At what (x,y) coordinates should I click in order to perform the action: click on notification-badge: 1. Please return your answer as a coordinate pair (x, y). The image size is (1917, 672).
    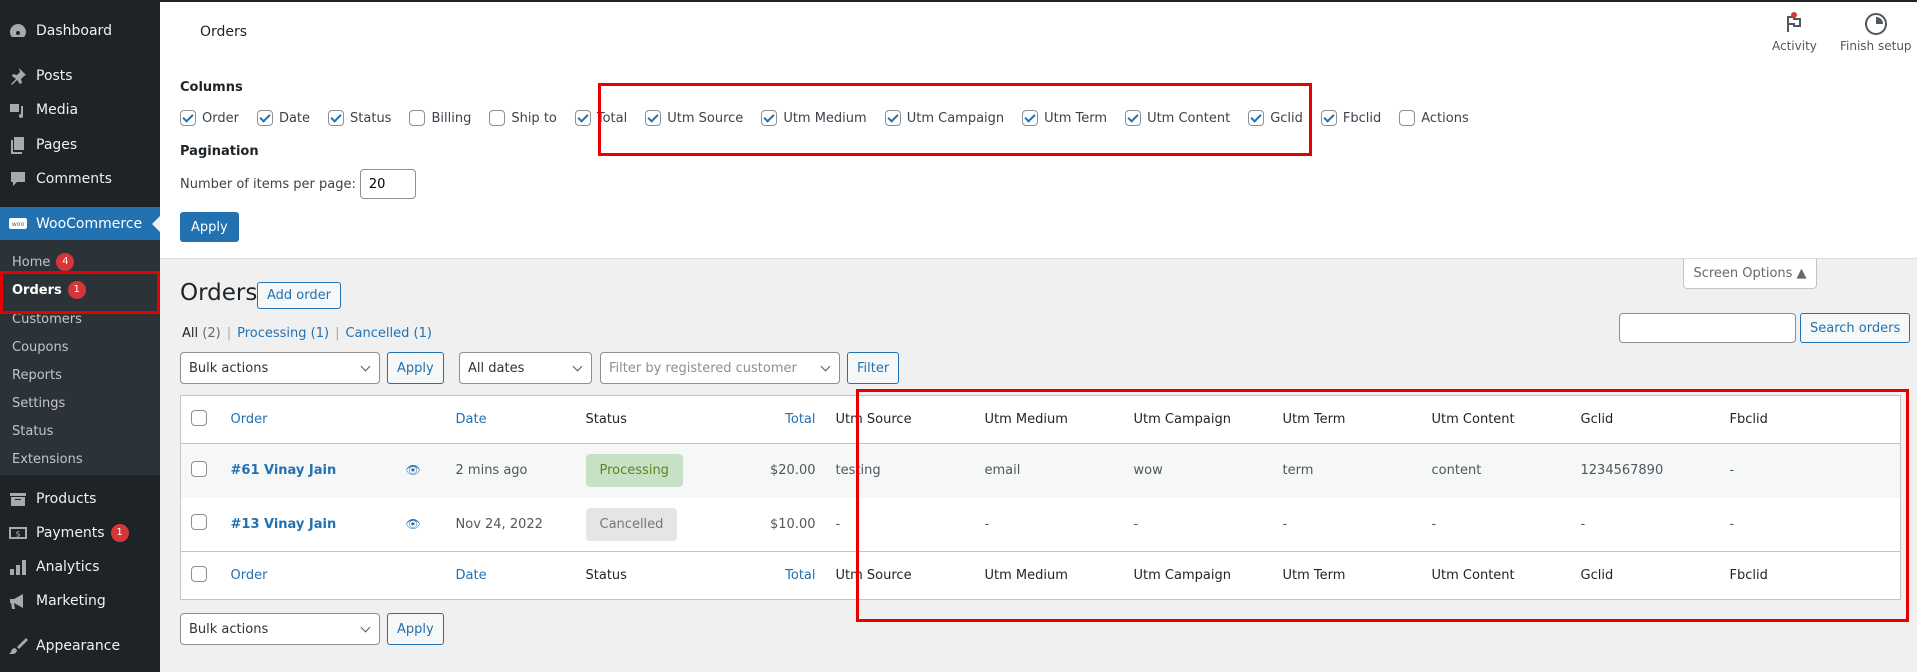
    Looking at the image, I should click on (76, 290).